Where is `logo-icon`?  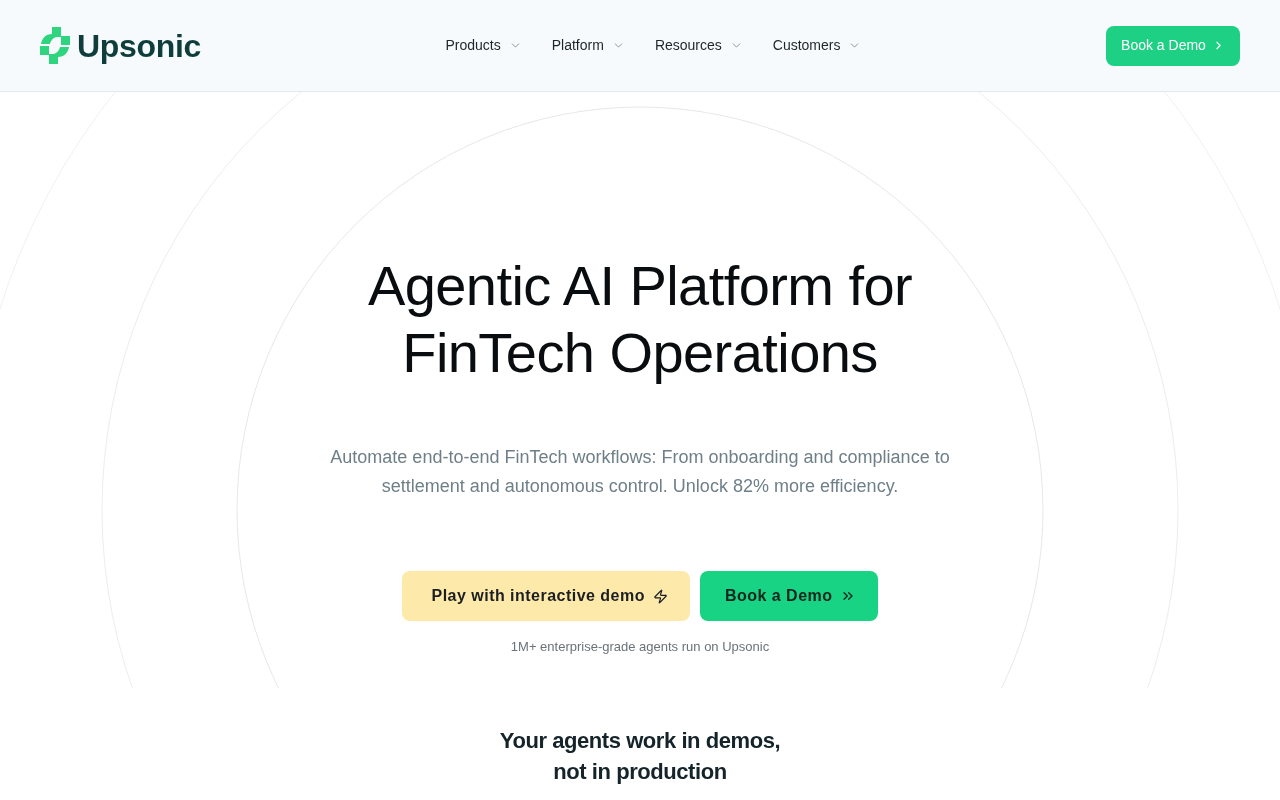 logo-icon is located at coordinates (55, 45).